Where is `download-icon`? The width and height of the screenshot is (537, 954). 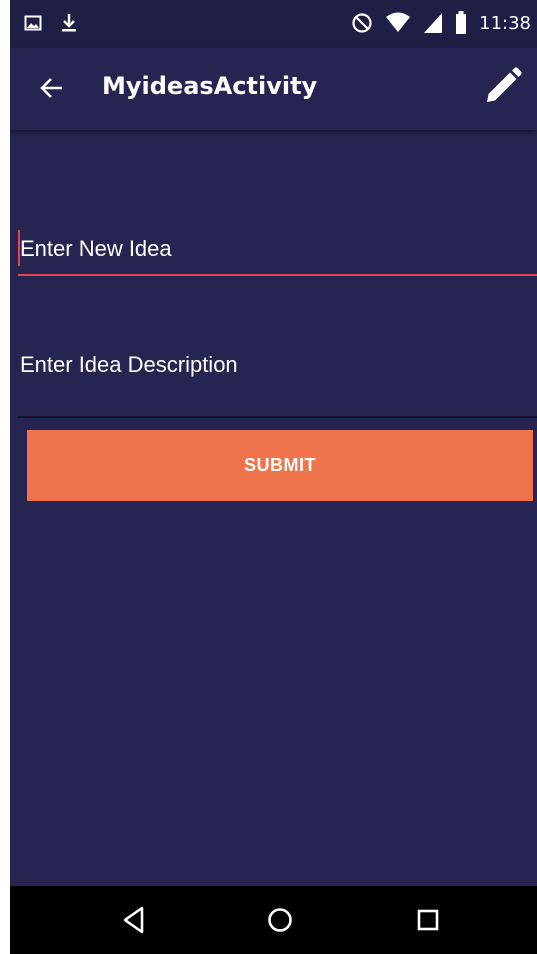
download-icon is located at coordinates (69, 23).